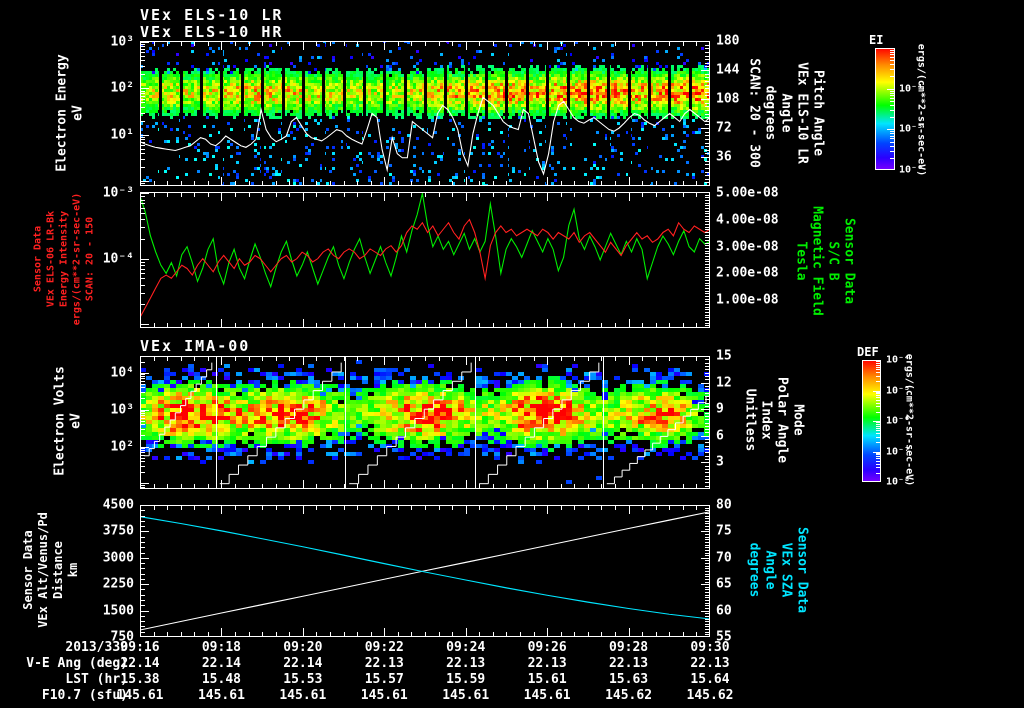 This screenshot has height=708, width=1024. What do you see at coordinates (747, 300) in the screenshot?
I see `axis-tick-label-p2_right: 1.00e-08` at bounding box center [747, 300].